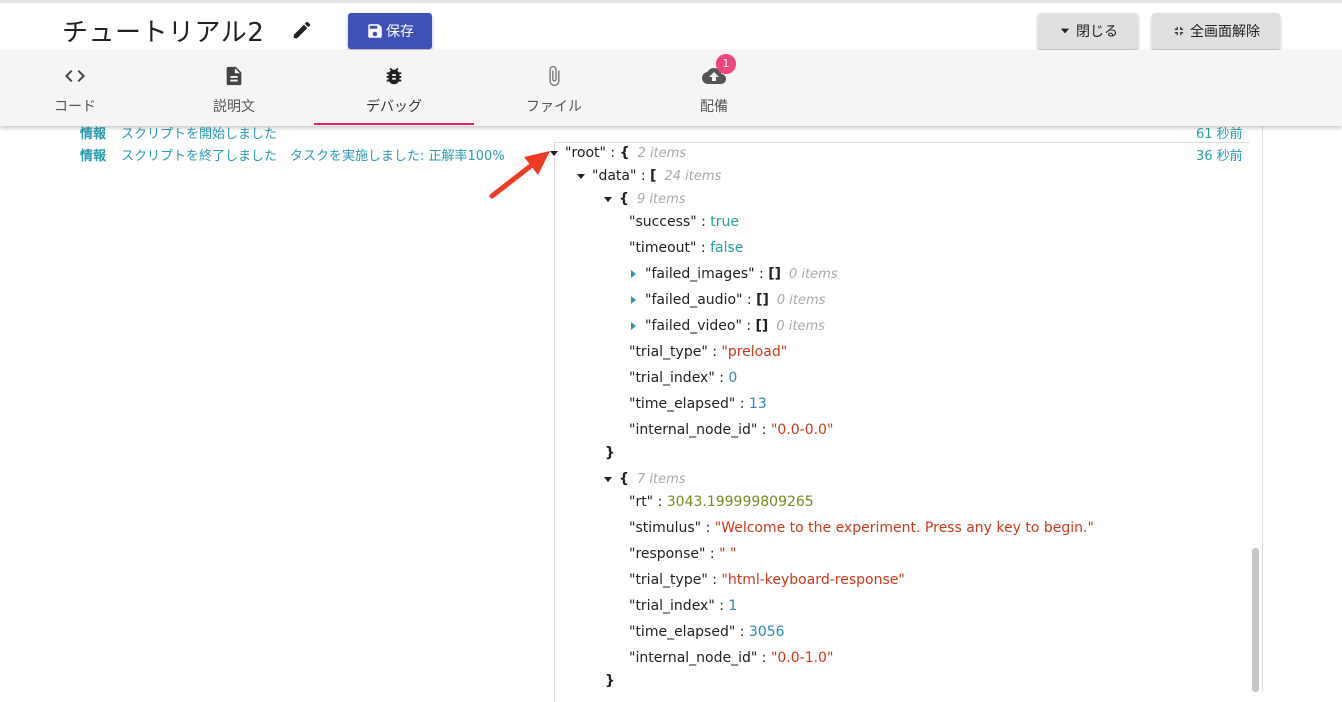 This screenshot has width=1342, height=702. What do you see at coordinates (614, 176) in the screenshot?
I see `json-key: "data"` at bounding box center [614, 176].